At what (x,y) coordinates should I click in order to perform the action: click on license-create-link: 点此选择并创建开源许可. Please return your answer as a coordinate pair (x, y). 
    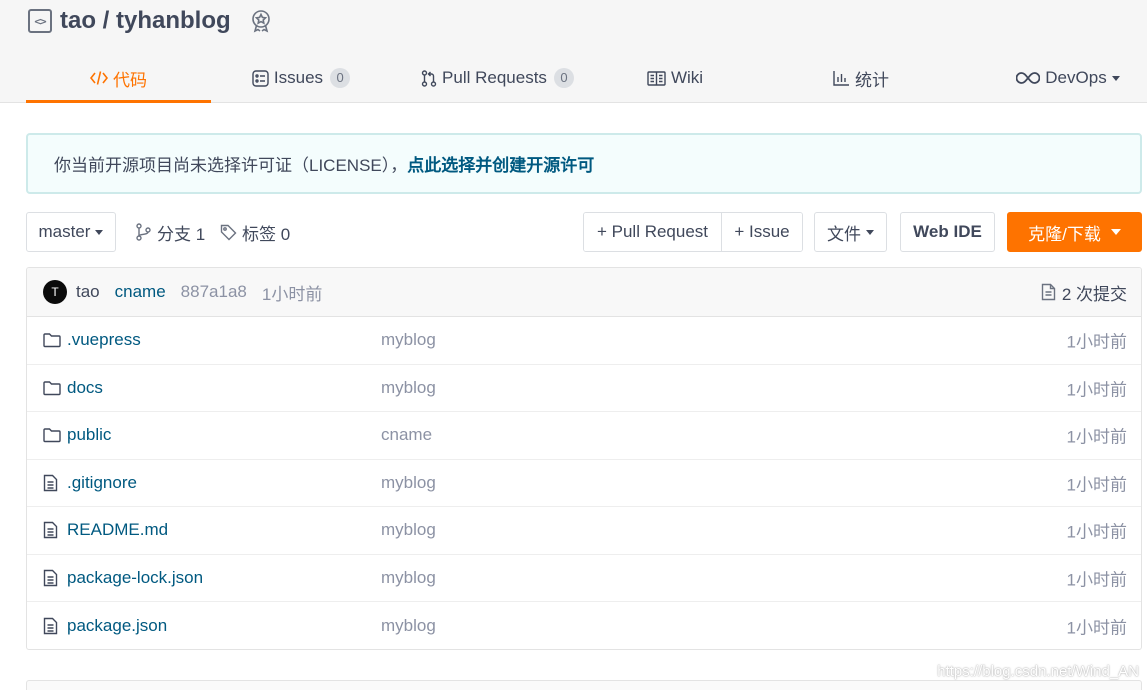
    Looking at the image, I should click on (500, 163).